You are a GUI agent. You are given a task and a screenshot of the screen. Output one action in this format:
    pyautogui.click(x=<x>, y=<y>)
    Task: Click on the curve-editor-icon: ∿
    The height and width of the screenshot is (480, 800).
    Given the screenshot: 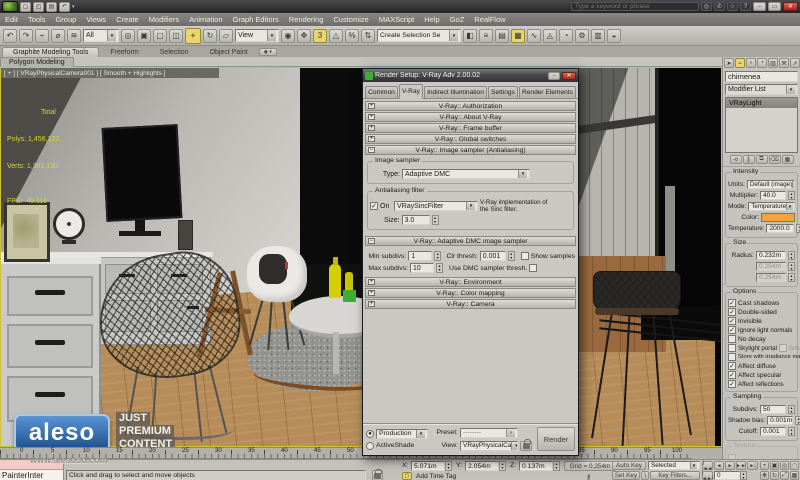 What is the action you would take?
    pyautogui.click(x=534, y=35)
    